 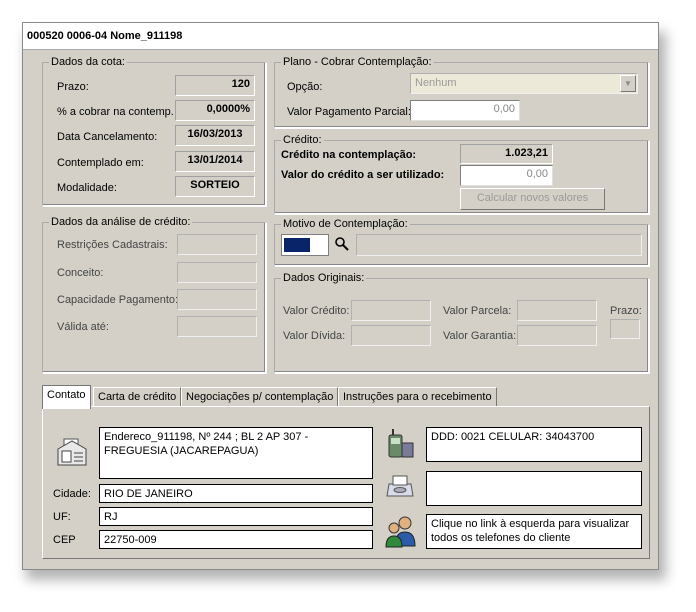 I want to click on originais-group: Dados Originais:, so click(x=461, y=322).